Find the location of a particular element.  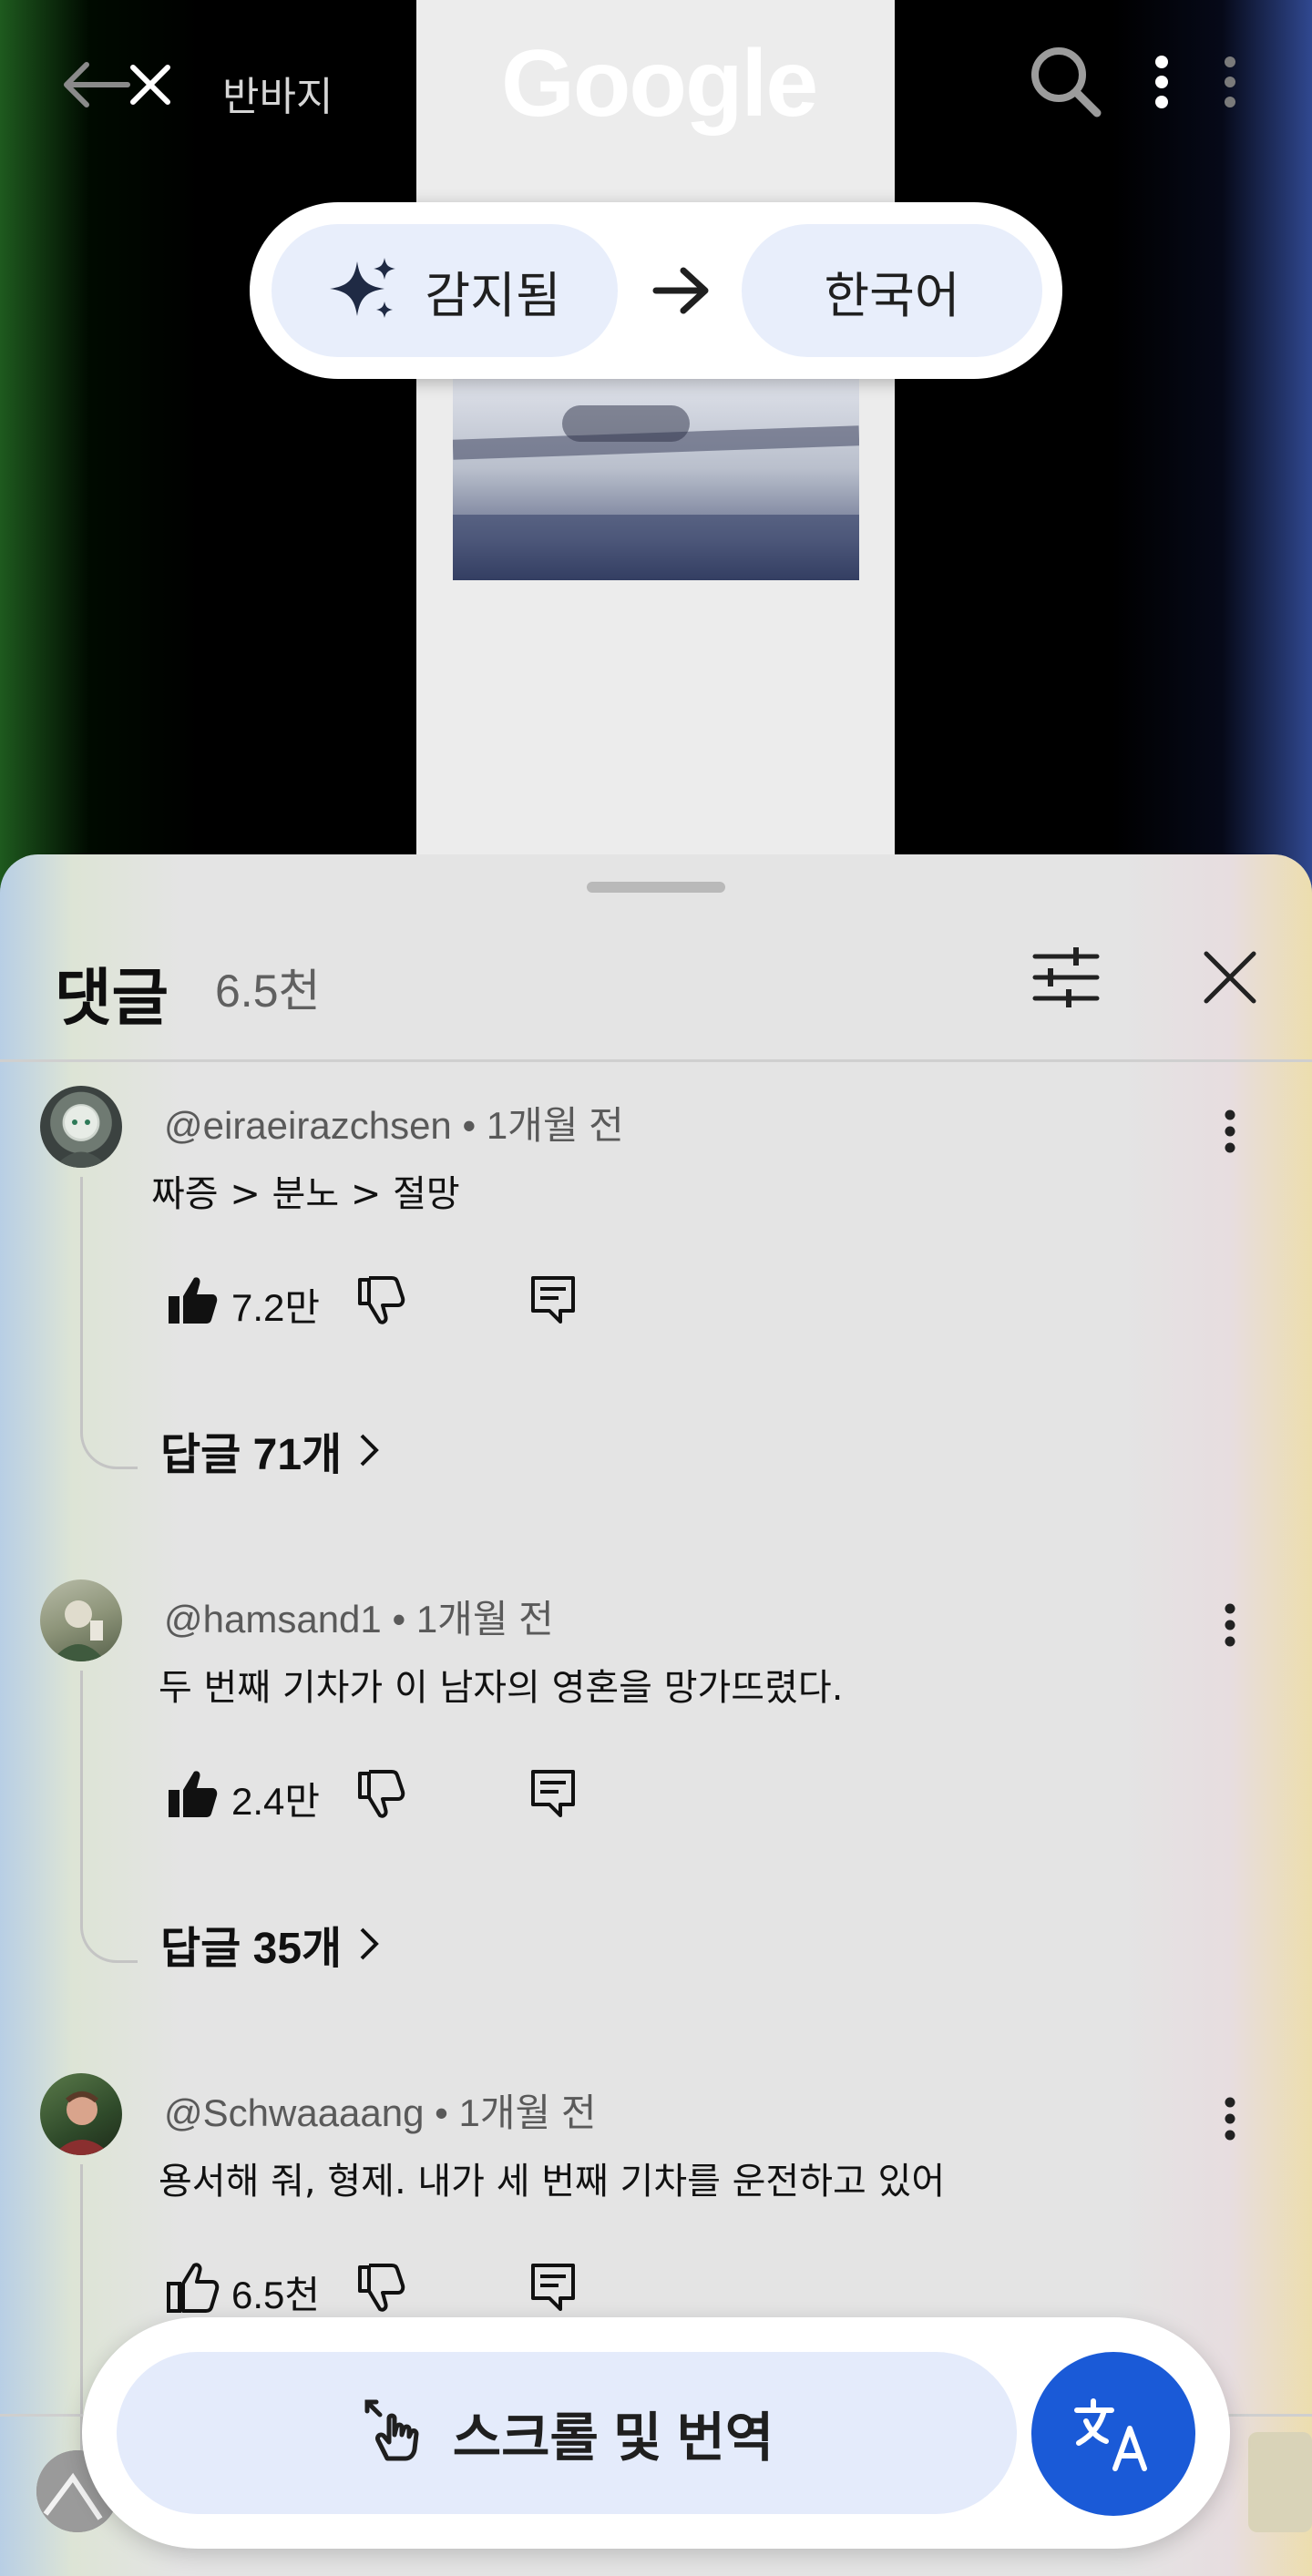

sort-filter-button is located at coordinates (1066, 977).